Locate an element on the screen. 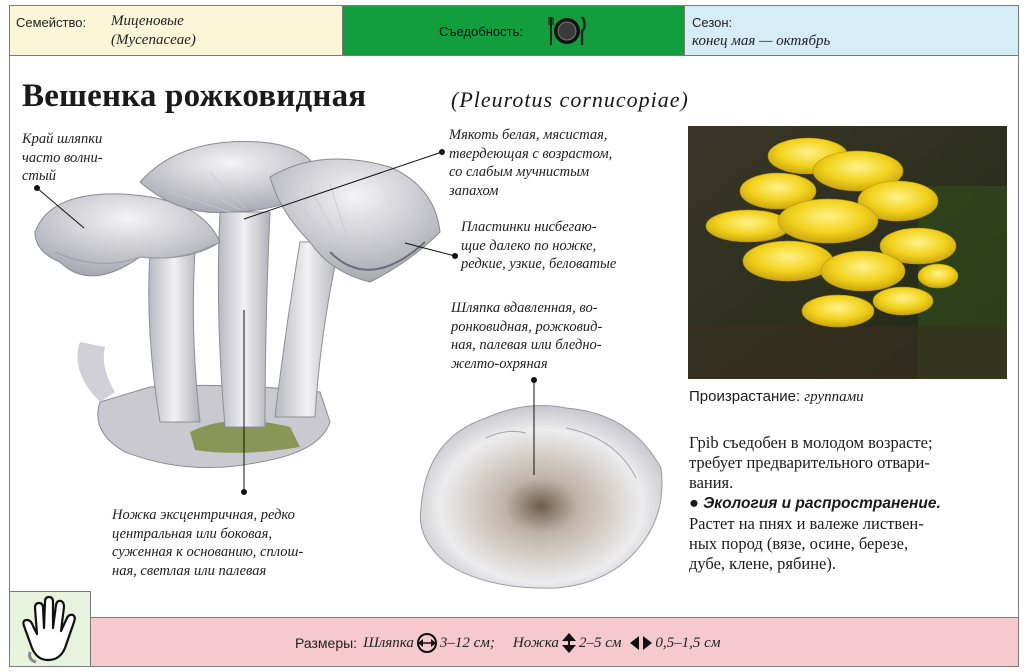 This screenshot has height=672, width=1024. cap-size-label: Шляпка is located at coordinates (388, 642).